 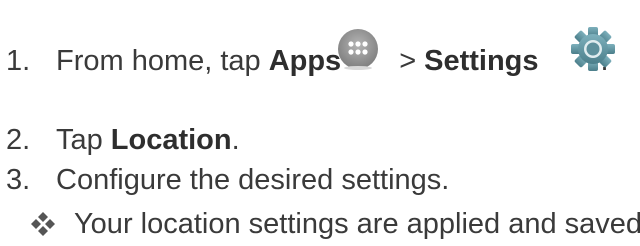 I want to click on step-1: 1. From home, tap Apps > Settings ., so click(x=304, y=61).